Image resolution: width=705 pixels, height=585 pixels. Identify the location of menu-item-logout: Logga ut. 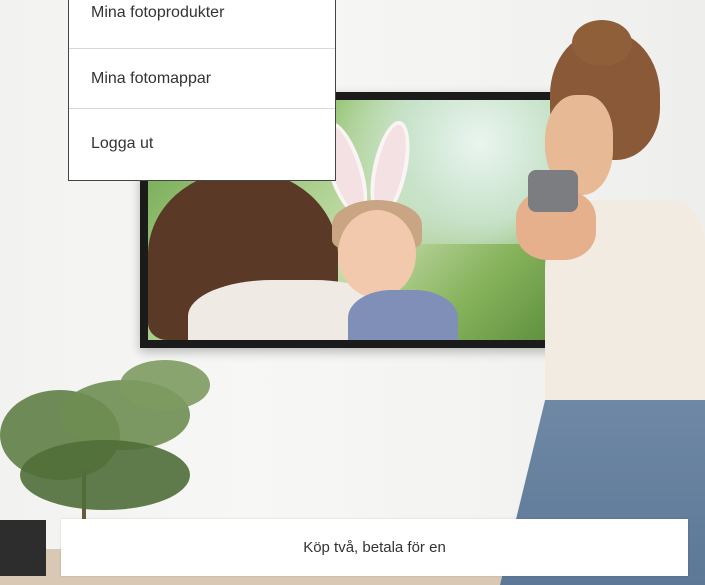
(202, 144).